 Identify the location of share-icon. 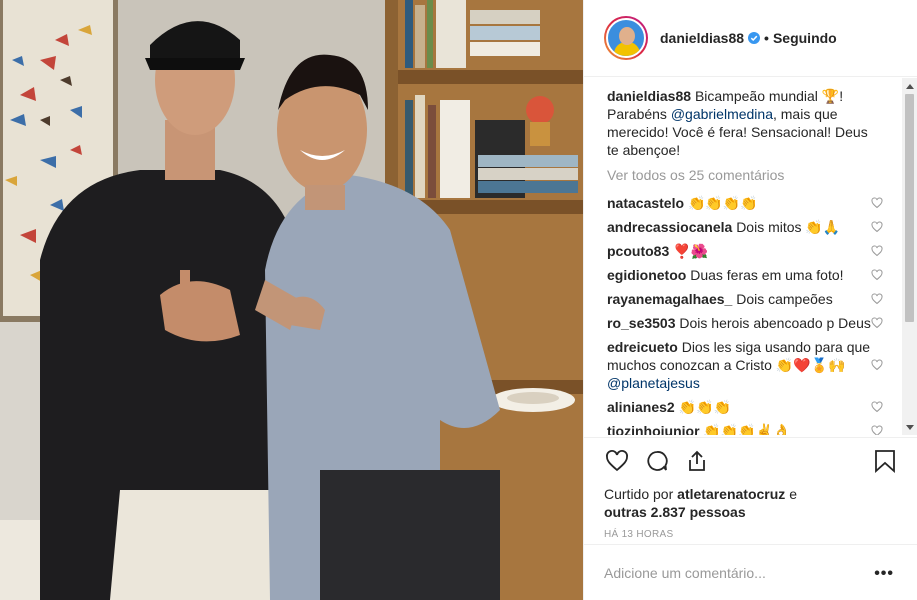
(697, 461).